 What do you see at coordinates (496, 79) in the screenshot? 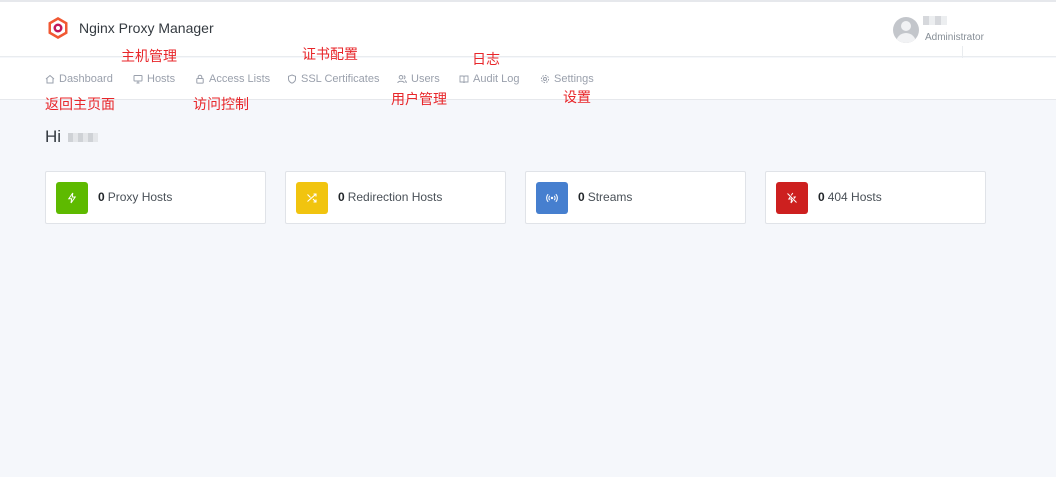
I see `nav-label: Audit Log` at bounding box center [496, 79].